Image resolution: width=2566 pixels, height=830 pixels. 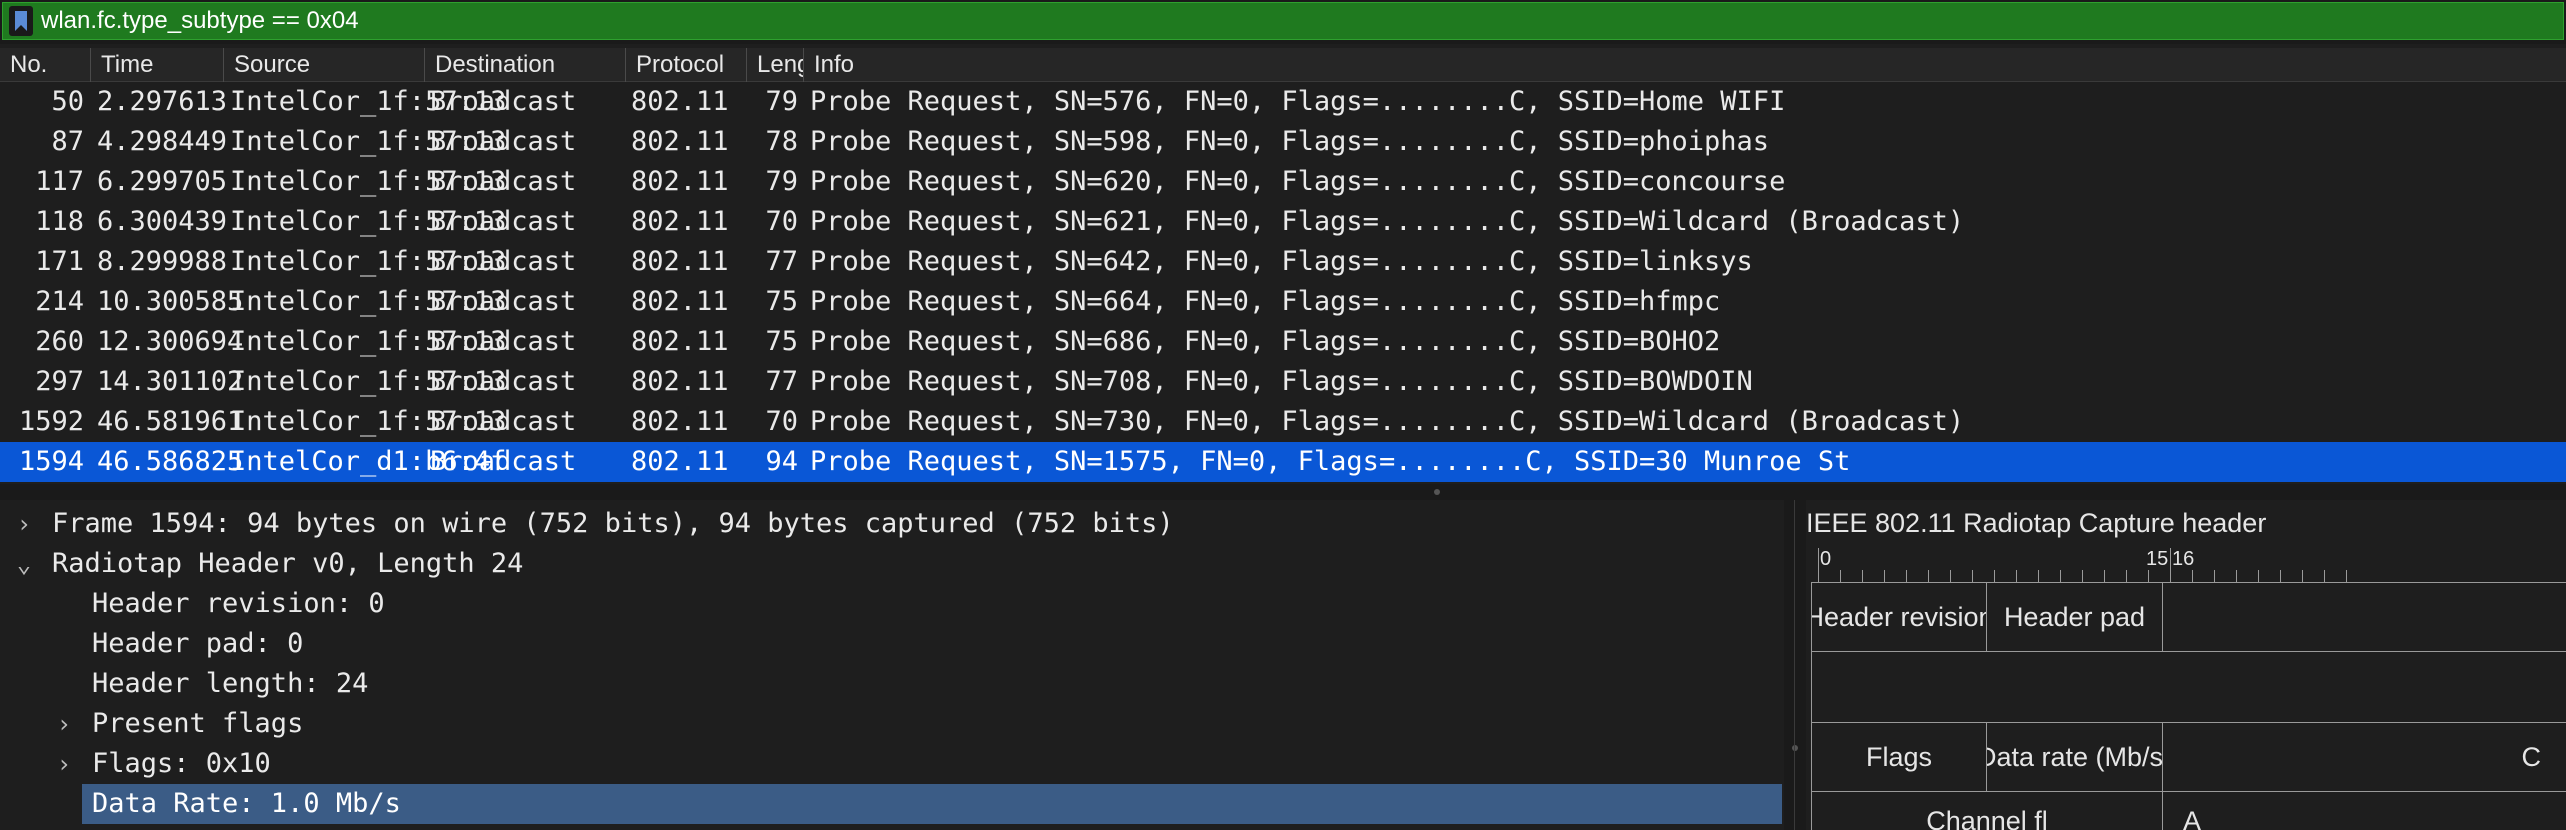 I want to click on packet-cell-time: 46.581961, so click(x=170, y=421).